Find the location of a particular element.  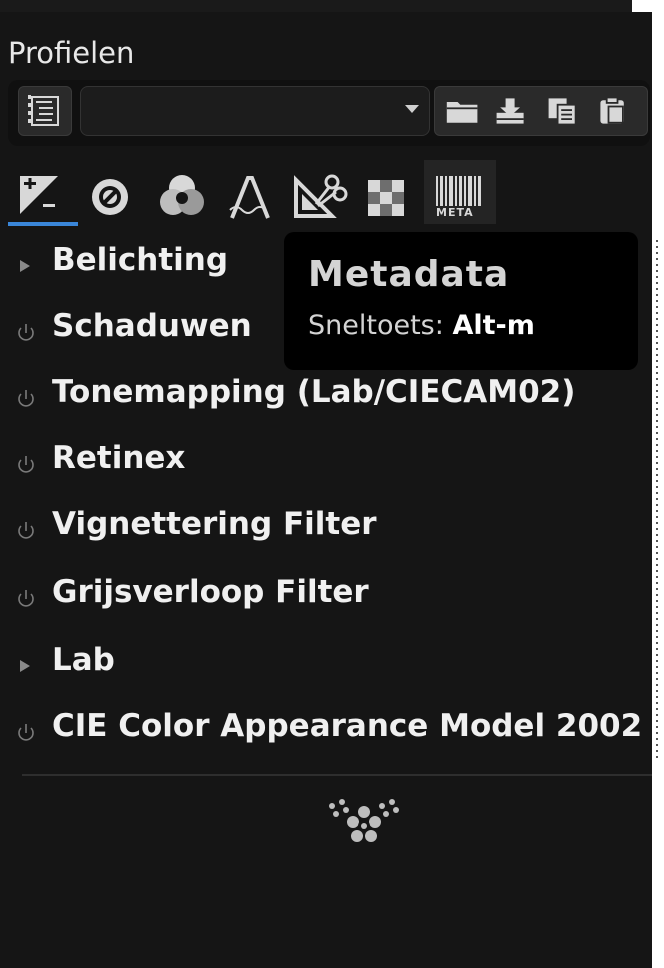

tab-transform is located at coordinates (320, 197).